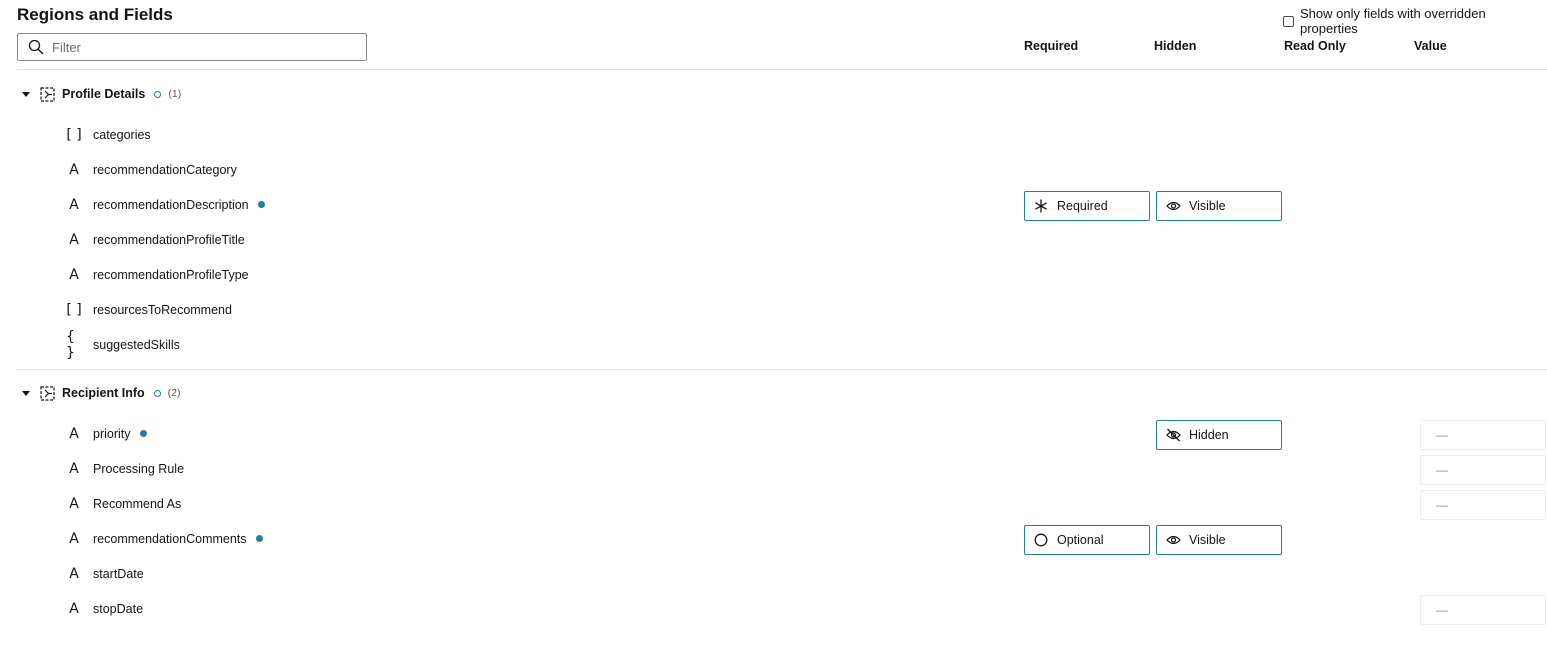 The height and width of the screenshot is (669, 1547). What do you see at coordinates (103, 393) in the screenshot?
I see `section-title: Recipient Info` at bounding box center [103, 393].